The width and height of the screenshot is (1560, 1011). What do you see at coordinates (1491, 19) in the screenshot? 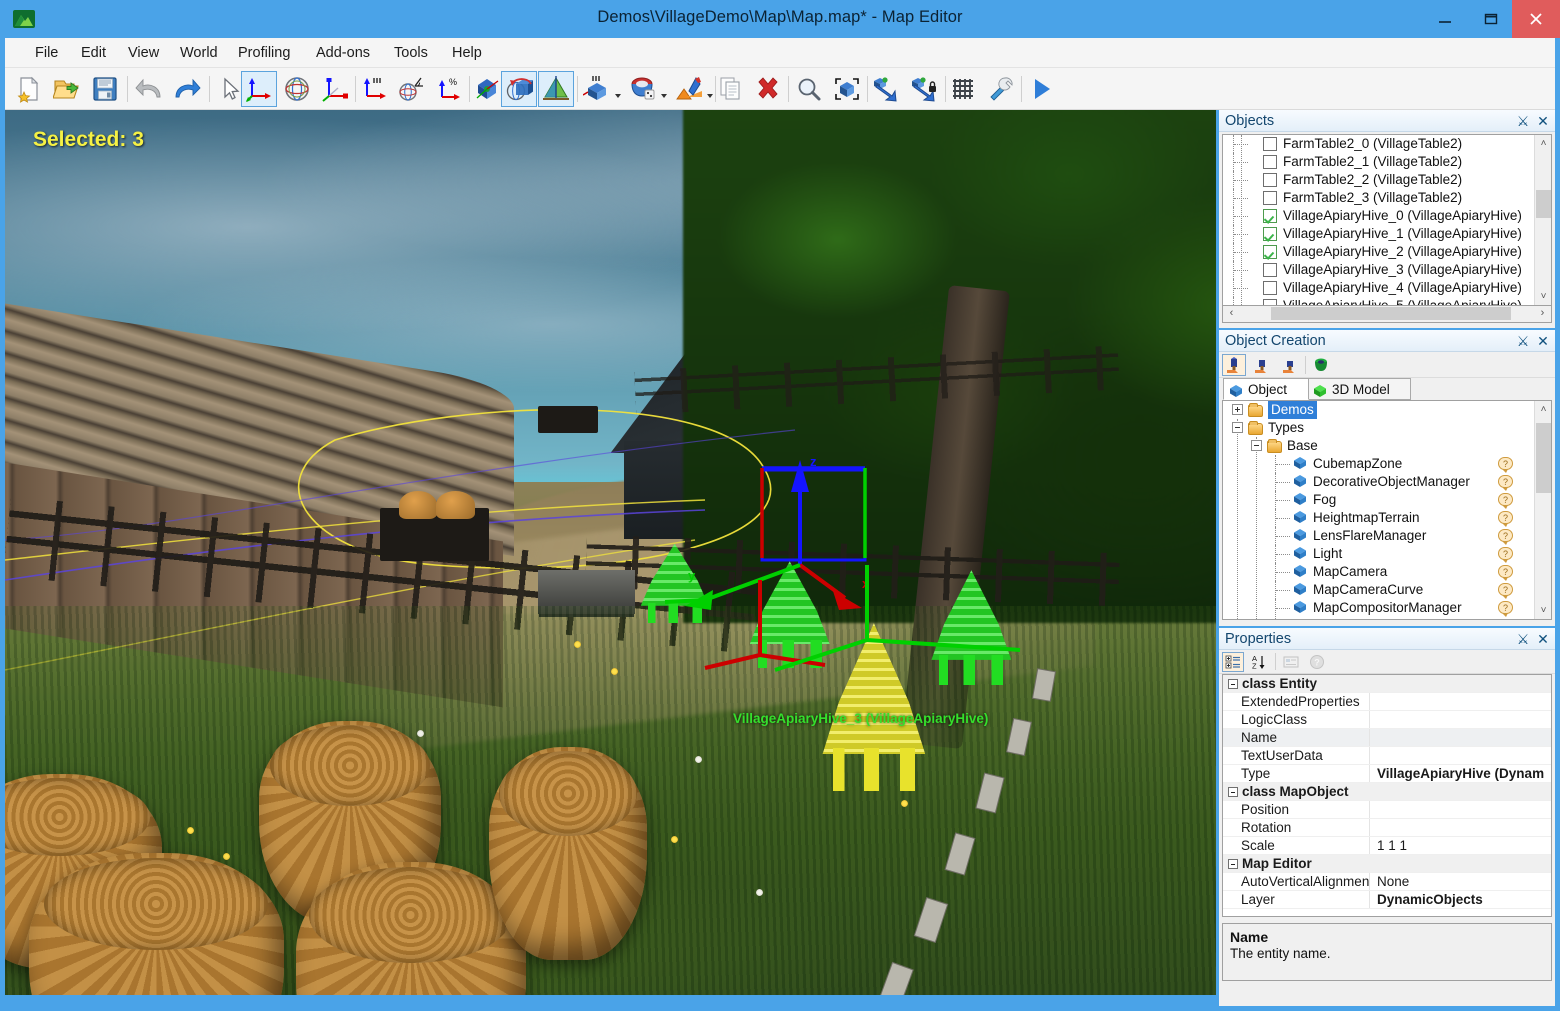
I see `maximize-button` at bounding box center [1491, 19].